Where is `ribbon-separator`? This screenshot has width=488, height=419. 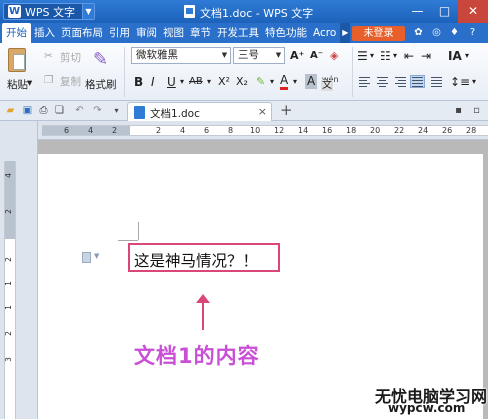
ribbon-separator is located at coordinates (124, 72).